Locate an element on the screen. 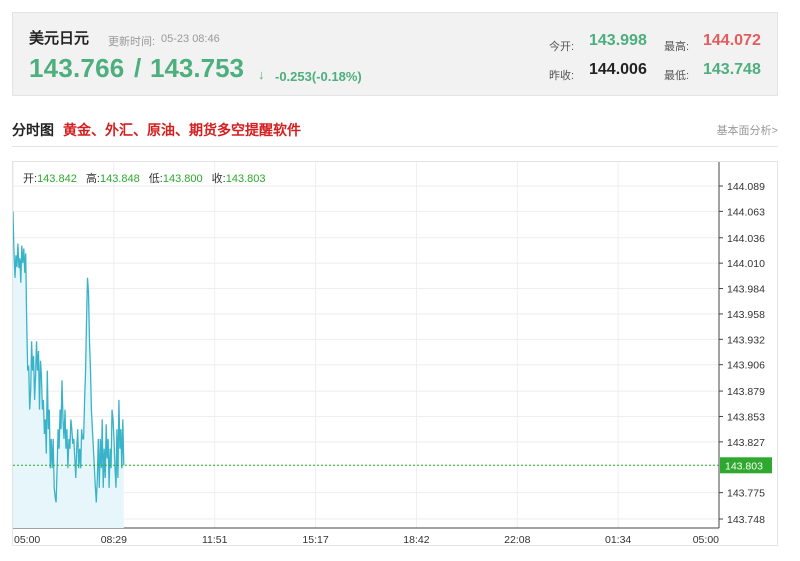 The width and height of the screenshot is (800, 561). y-tick-label: 143.932 is located at coordinates (746, 340).